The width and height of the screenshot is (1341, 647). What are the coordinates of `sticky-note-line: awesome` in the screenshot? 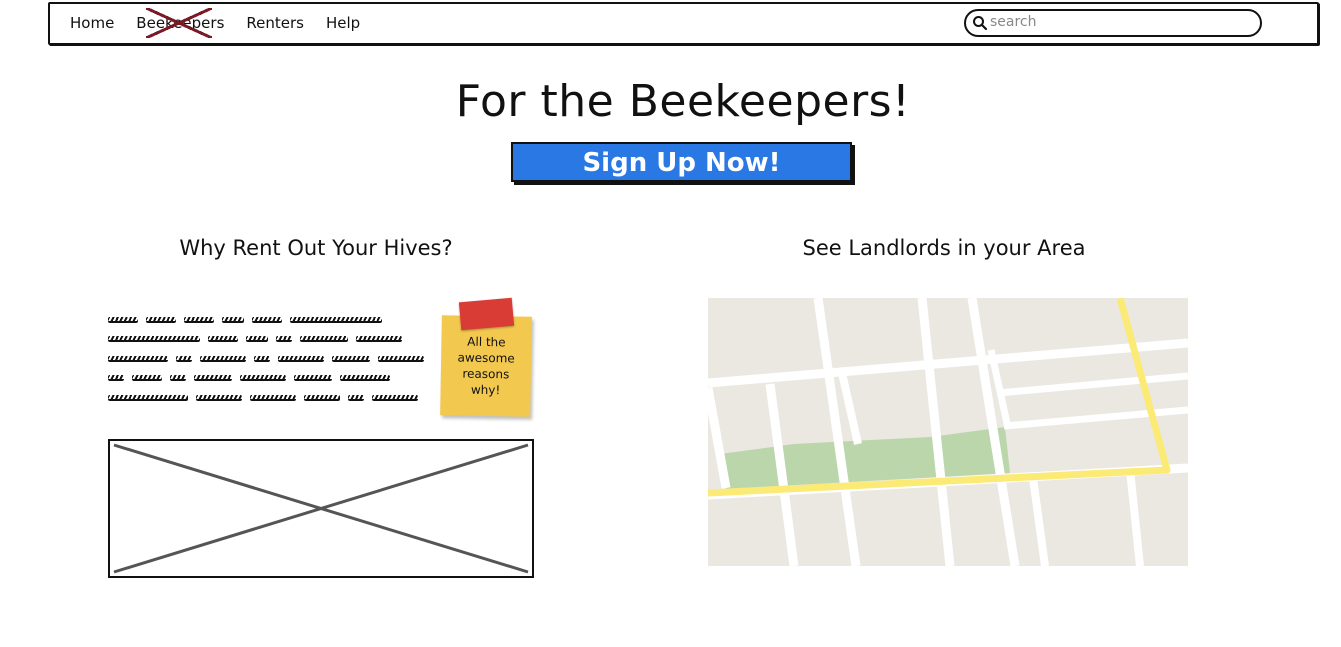 It's located at (486, 358).